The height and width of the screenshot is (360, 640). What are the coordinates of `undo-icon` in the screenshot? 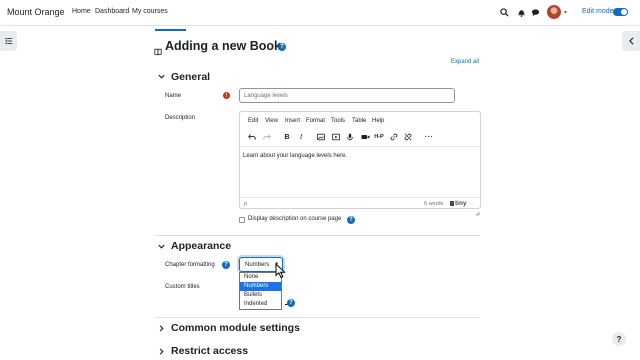 It's located at (252, 137).